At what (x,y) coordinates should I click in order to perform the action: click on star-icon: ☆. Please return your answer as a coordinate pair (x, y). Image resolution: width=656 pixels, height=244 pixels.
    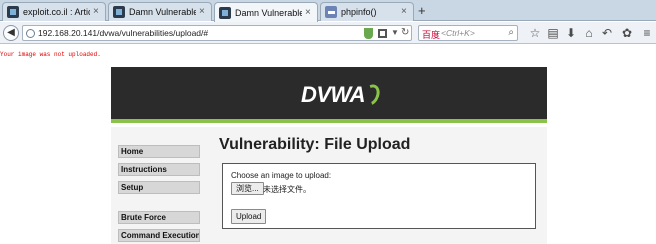
    Looking at the image, I should click on (535, 33).